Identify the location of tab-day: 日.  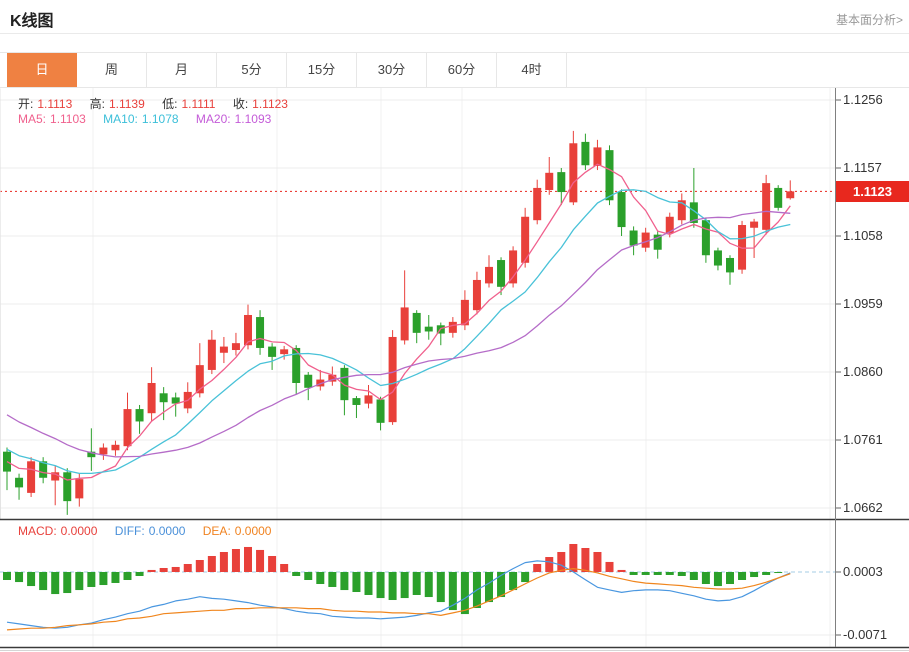
(42, 70).